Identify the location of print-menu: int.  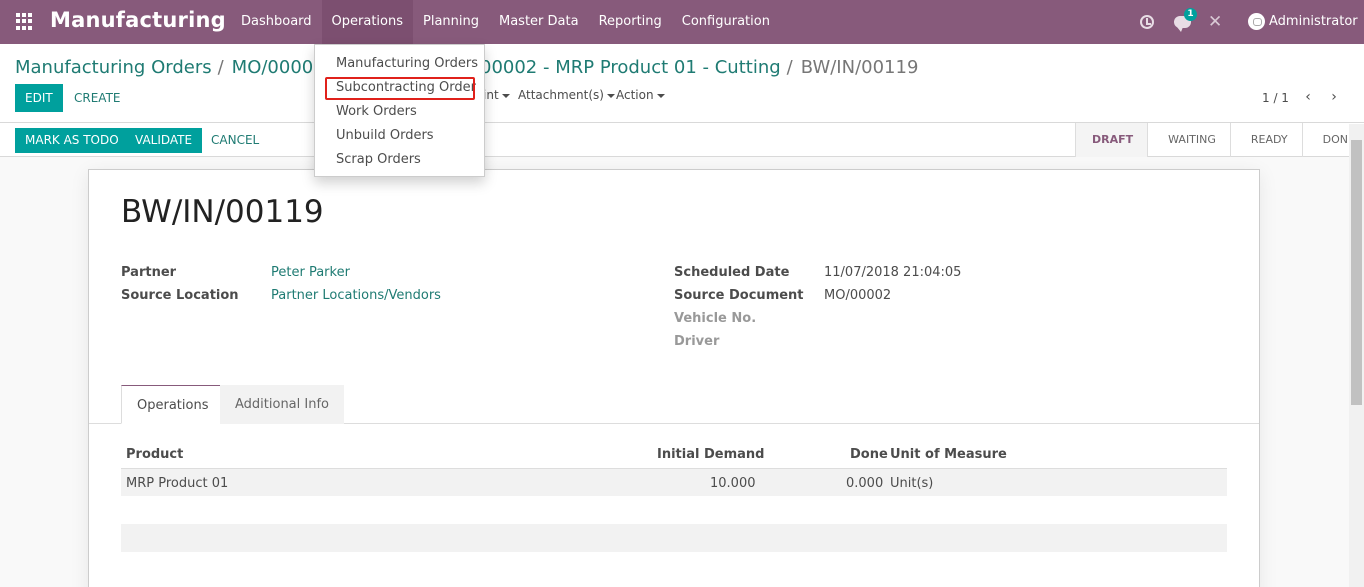
(496, 95).